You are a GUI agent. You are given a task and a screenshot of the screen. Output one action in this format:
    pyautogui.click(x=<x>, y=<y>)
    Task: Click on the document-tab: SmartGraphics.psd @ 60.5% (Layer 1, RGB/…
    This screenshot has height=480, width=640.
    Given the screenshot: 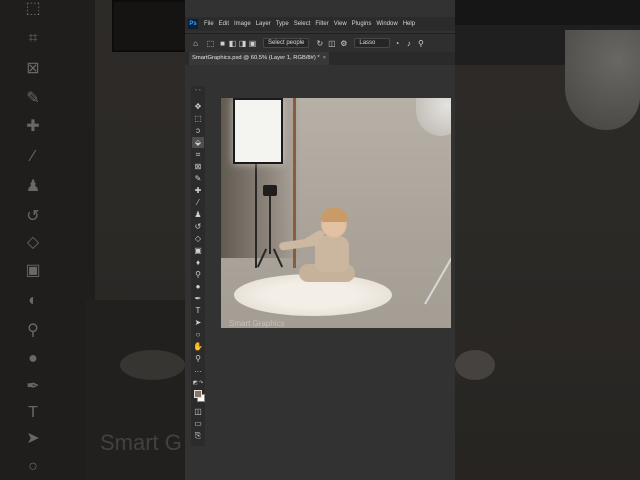 What is the action you would take?
    pyautogui.click(x=259, y=58)
    